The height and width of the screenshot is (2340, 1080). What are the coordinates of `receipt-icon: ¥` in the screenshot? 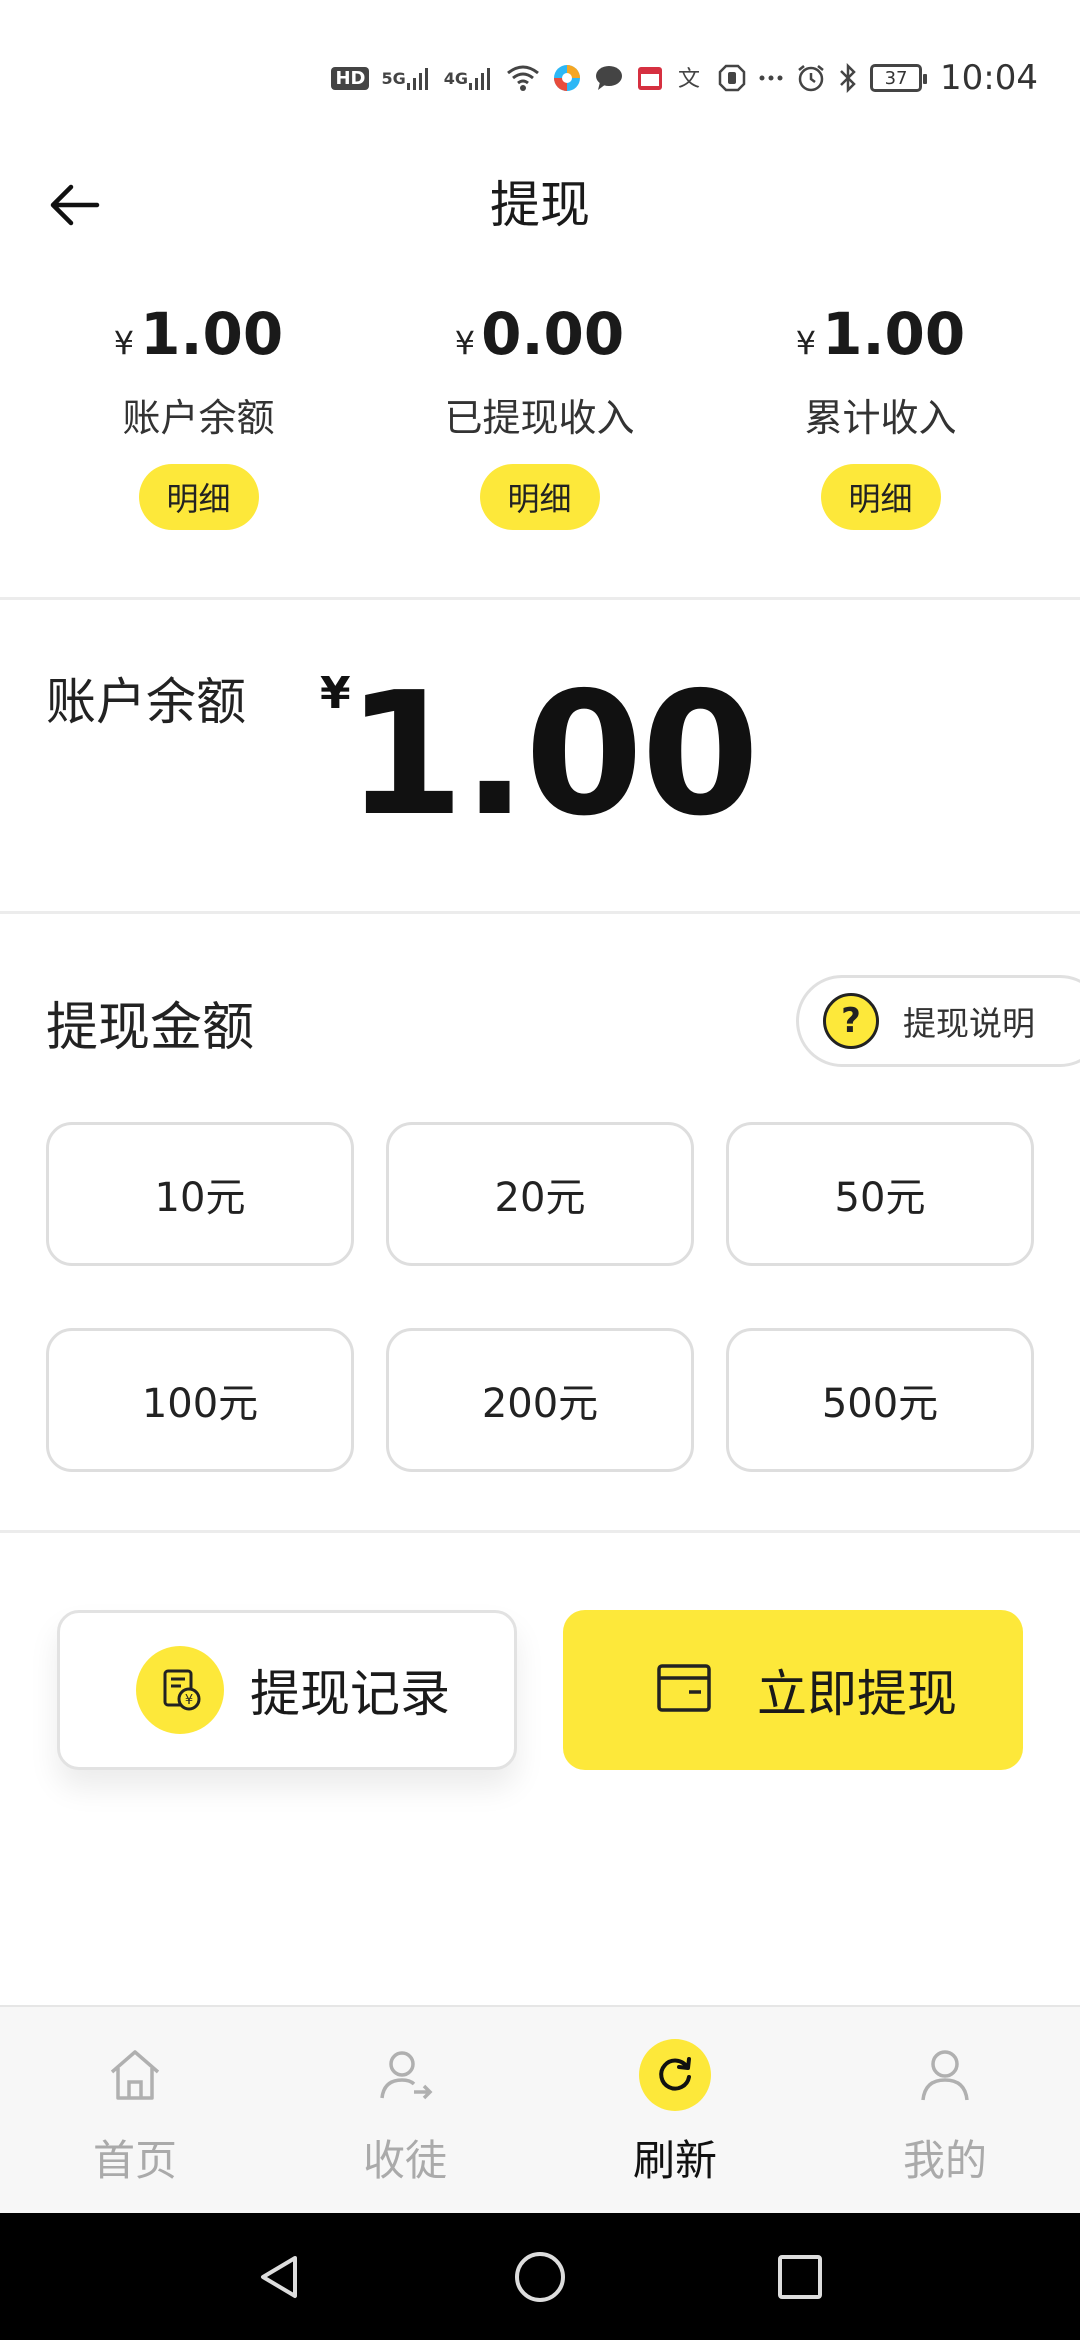 It's located at (180, 1690).